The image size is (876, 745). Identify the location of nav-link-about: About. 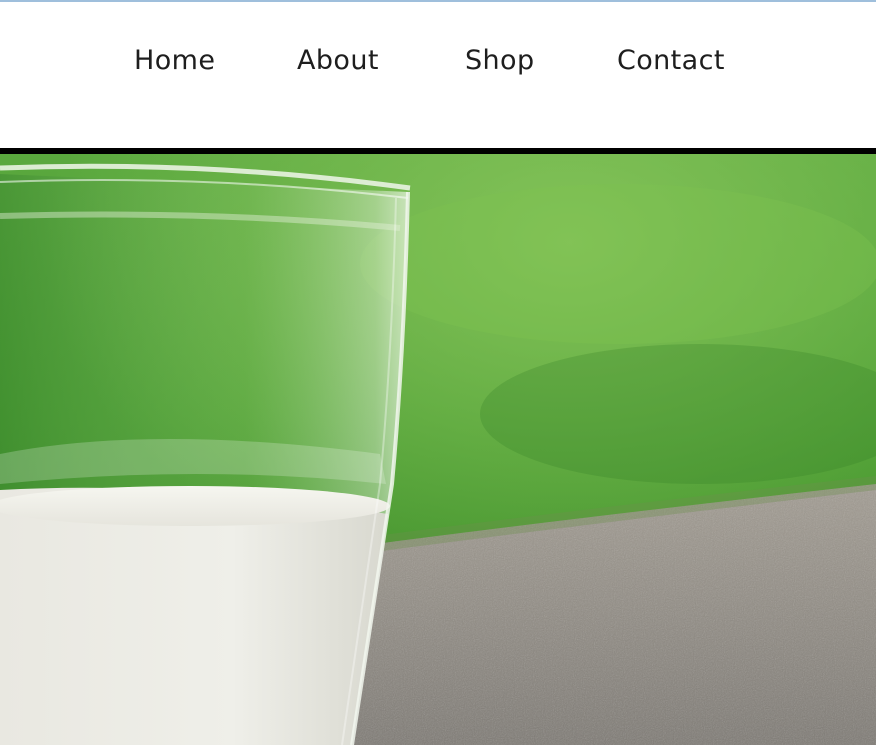
(338, 61).